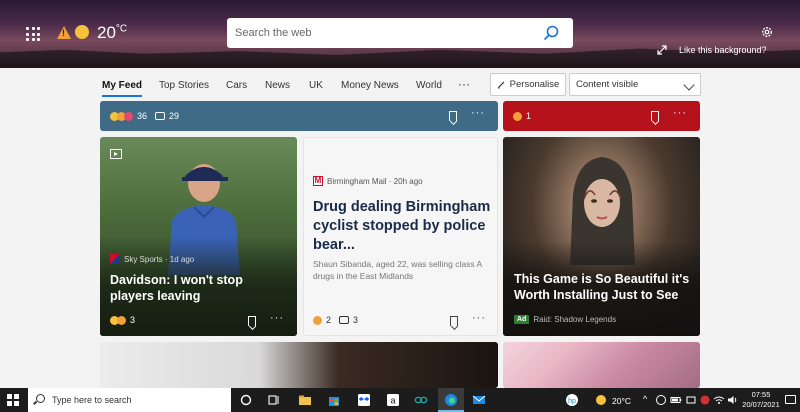 This screenshot has width=800, height=412. What do you see at coordinates (329, 320) in the screenshot?
I see `reaction-count: 2` at bounding box center [329, 320].